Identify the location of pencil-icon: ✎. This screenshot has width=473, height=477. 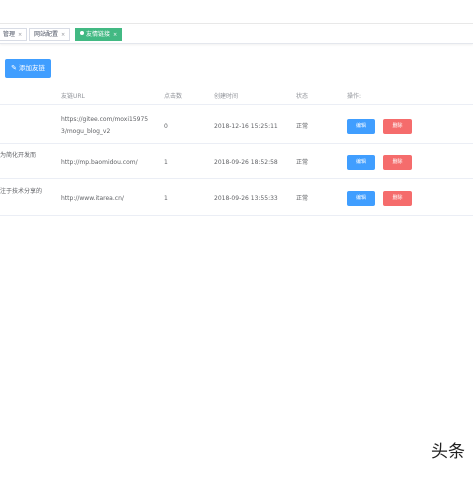
(14, 68).